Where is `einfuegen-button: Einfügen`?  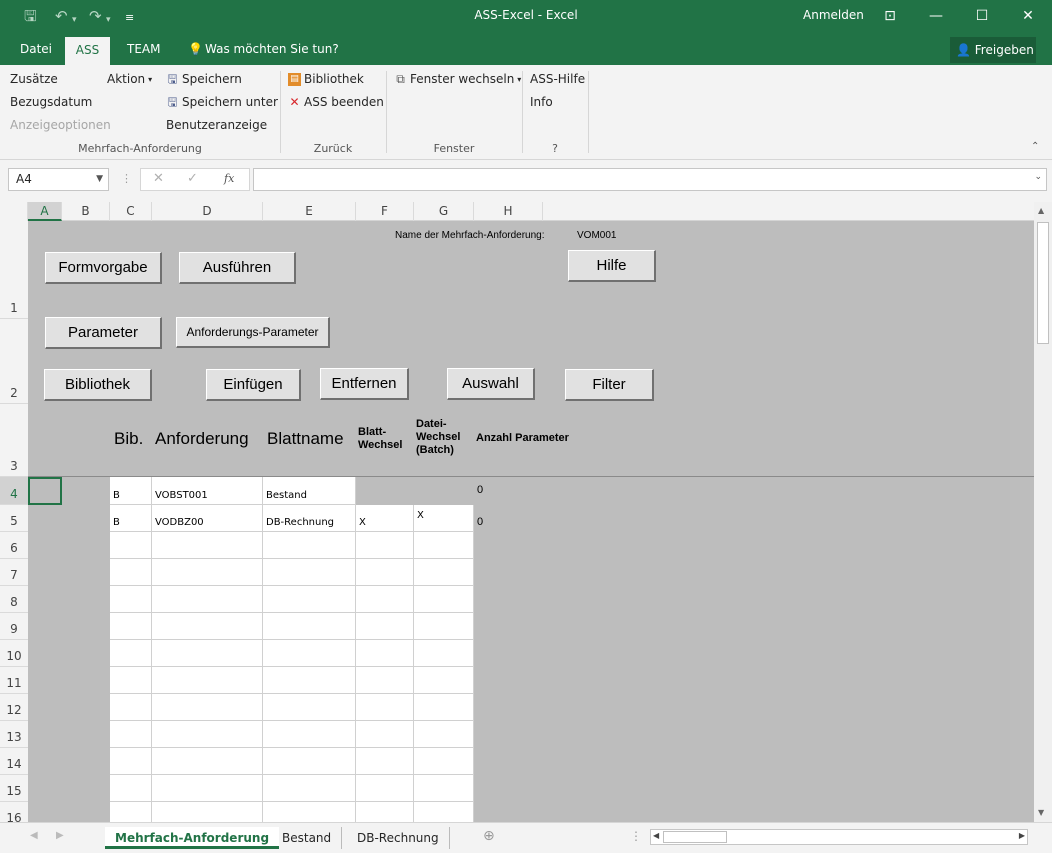
einfuegen-button: Einfügen is located at coordinates (253, 385).